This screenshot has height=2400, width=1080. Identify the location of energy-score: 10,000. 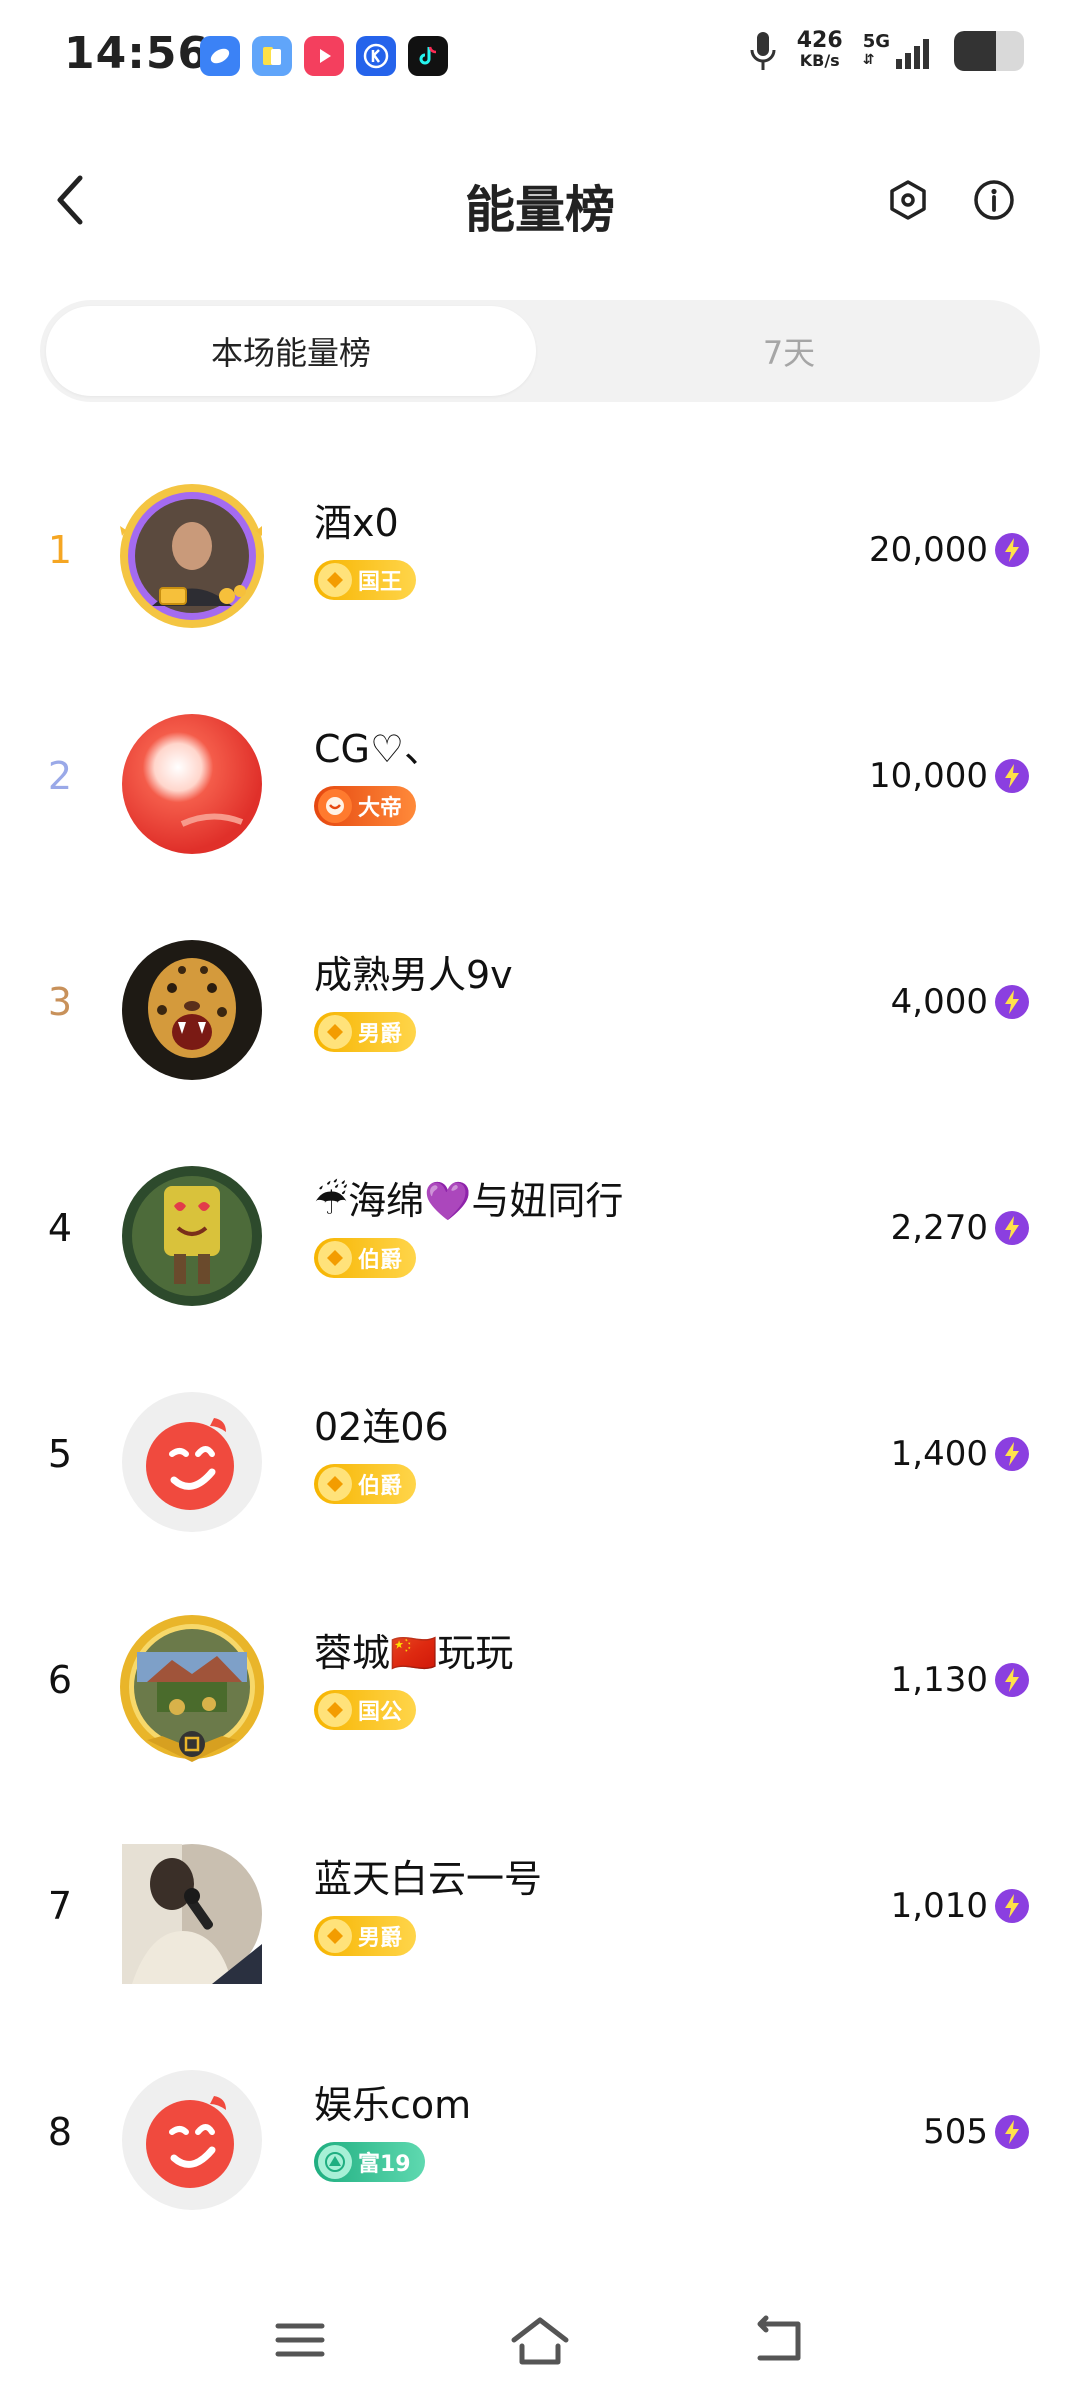
(928, 776).